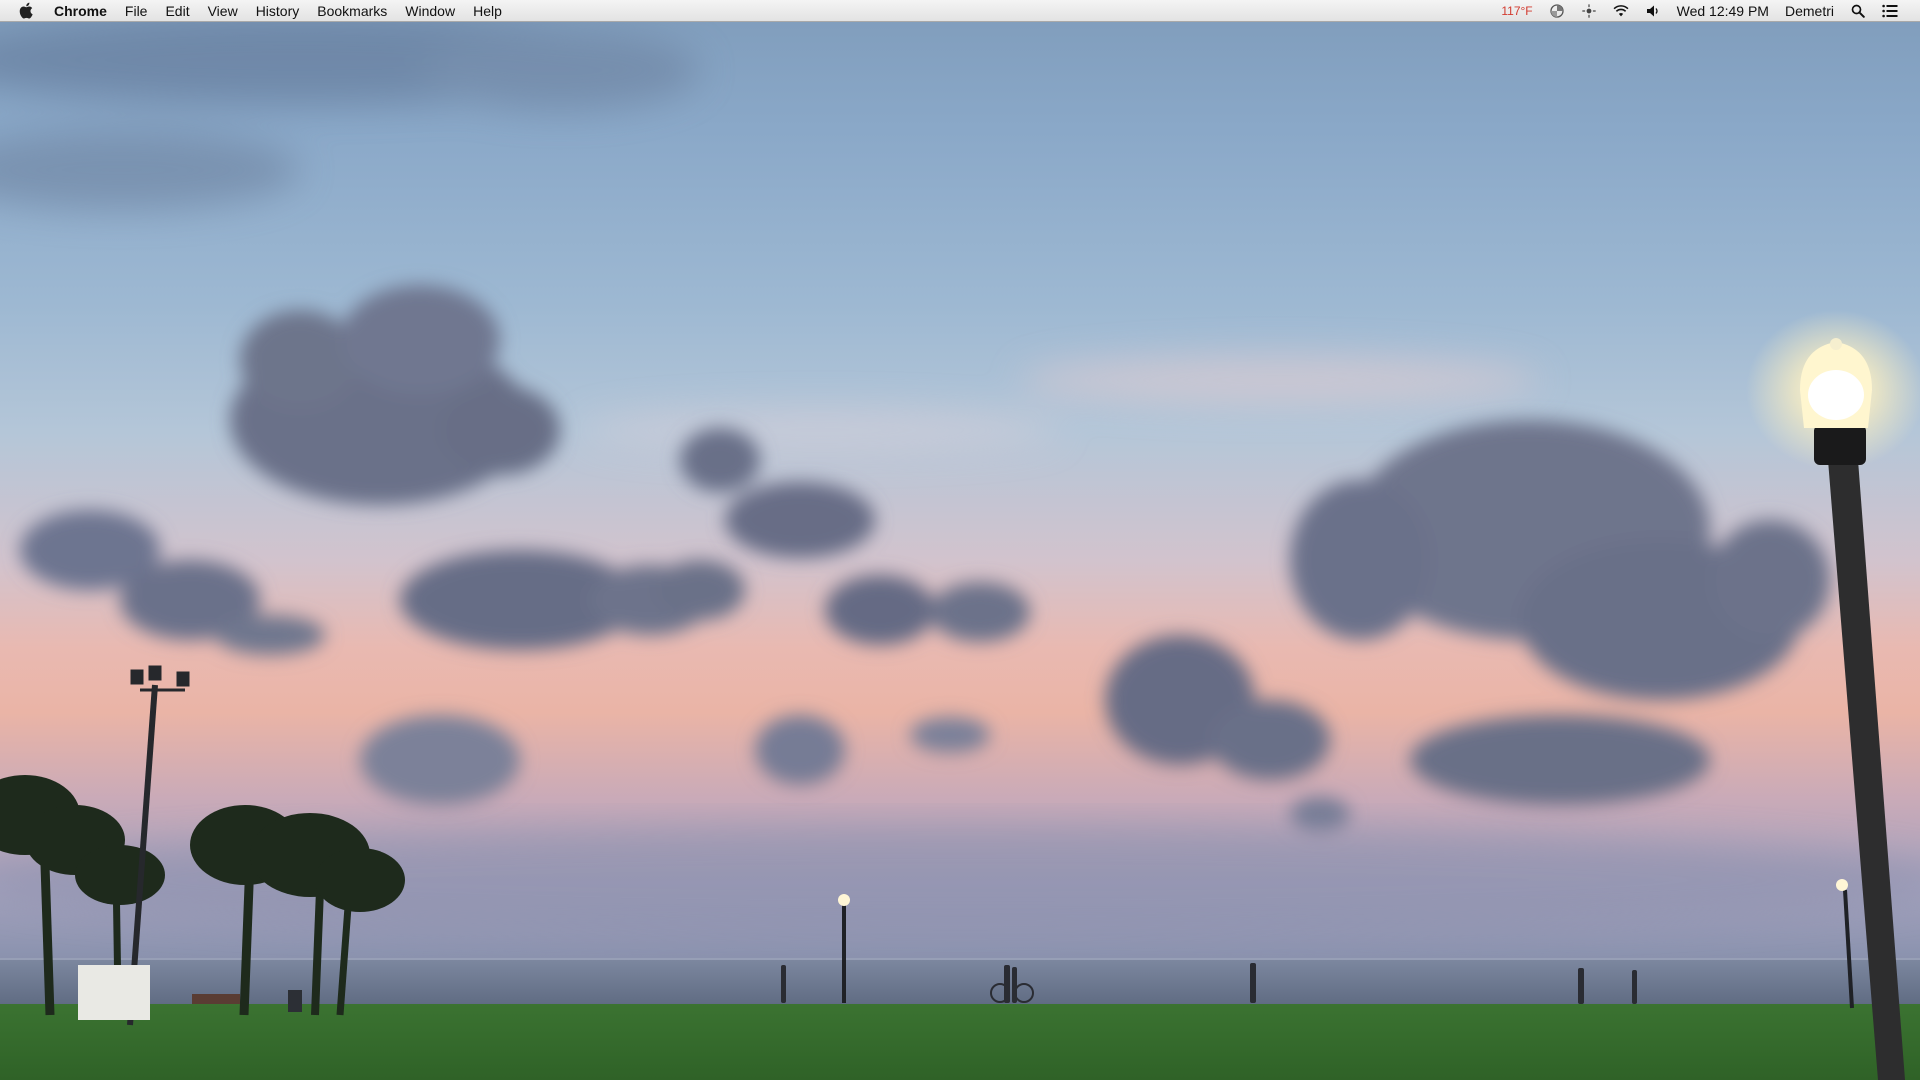 Image resolution: width=1920 pixels, height=1080 pixels. I want to click on spotlight-status, so click(1858, 11).